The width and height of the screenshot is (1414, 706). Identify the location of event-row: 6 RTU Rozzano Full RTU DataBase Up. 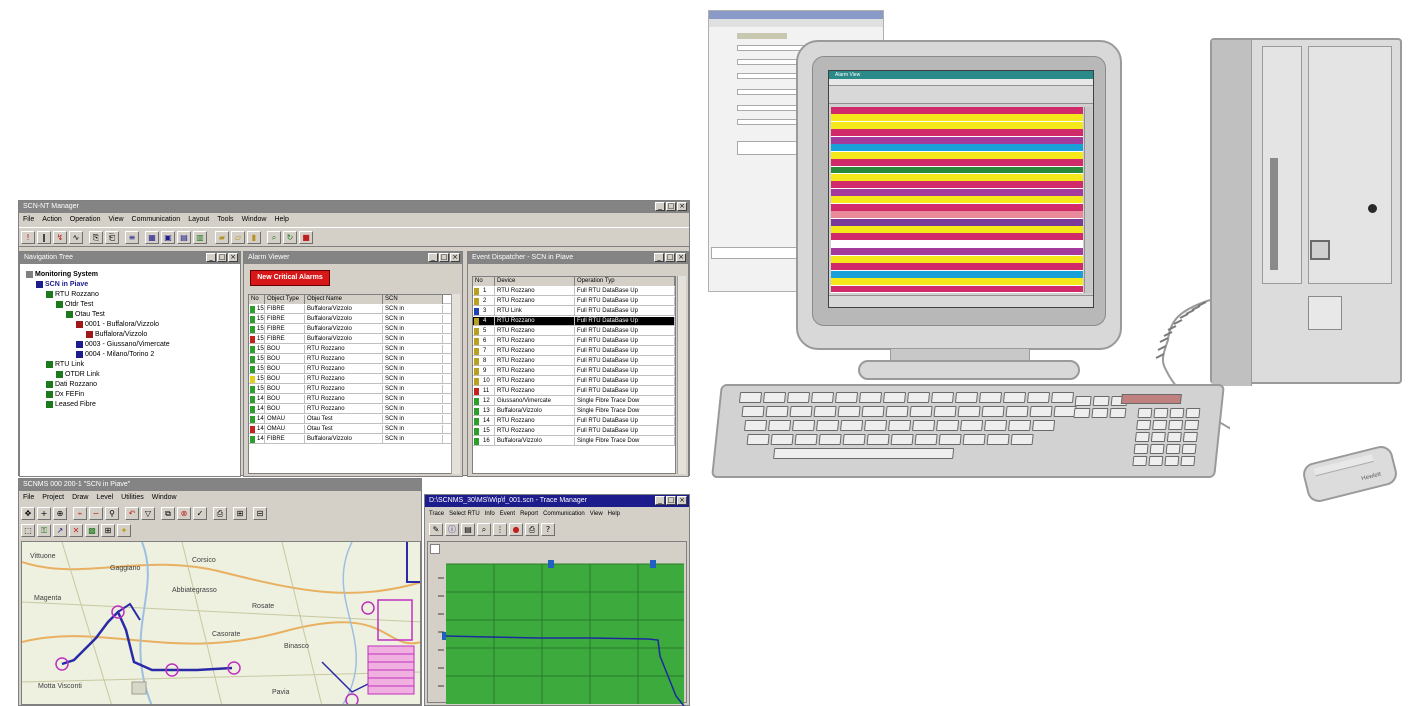
(574, 341).